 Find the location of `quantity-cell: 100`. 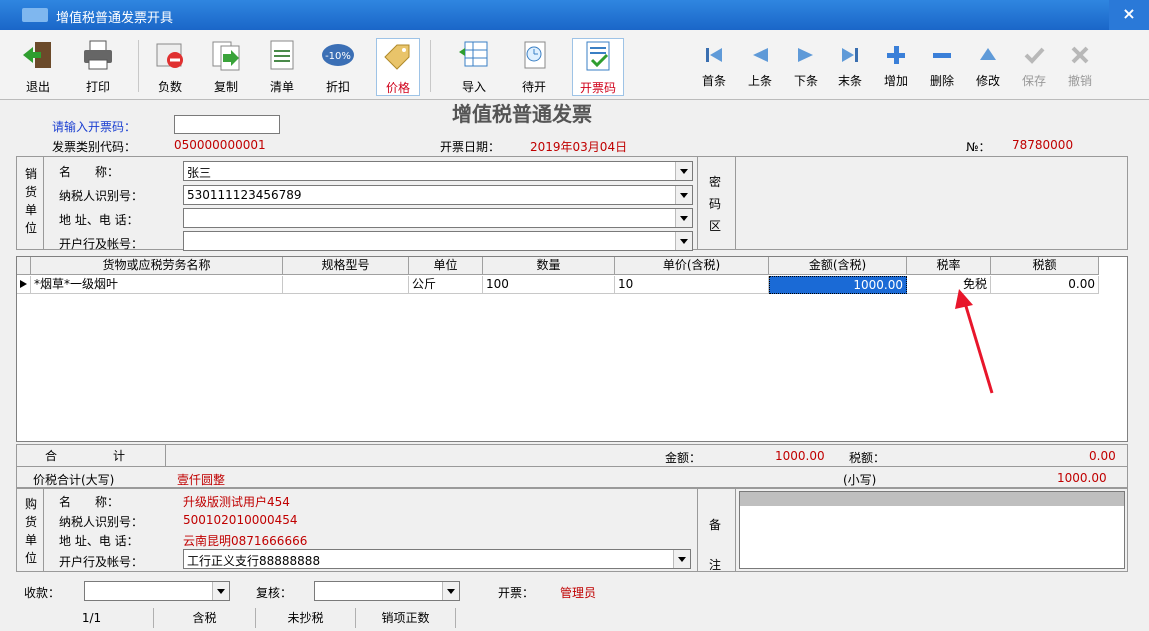

quantity-cell: 100 is located at coordinates (549, 285).